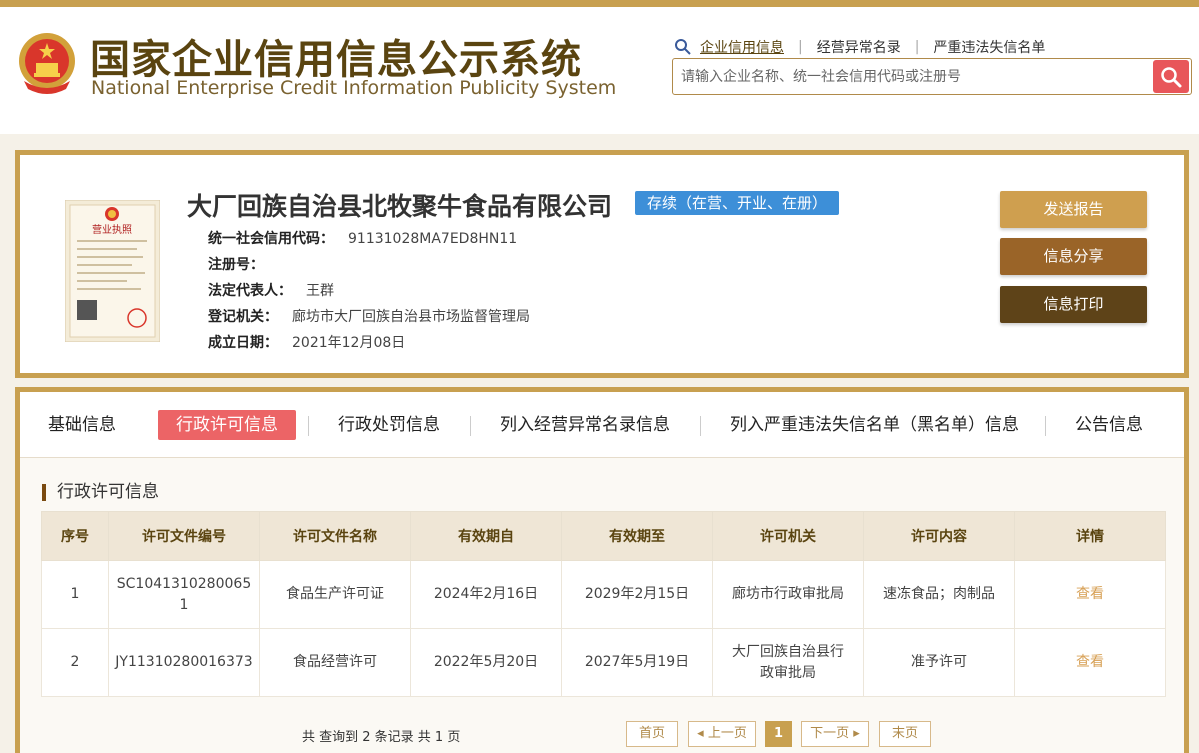  I want to click on tab-admin-penalty: 行政处罚信息, so click(389, 425).